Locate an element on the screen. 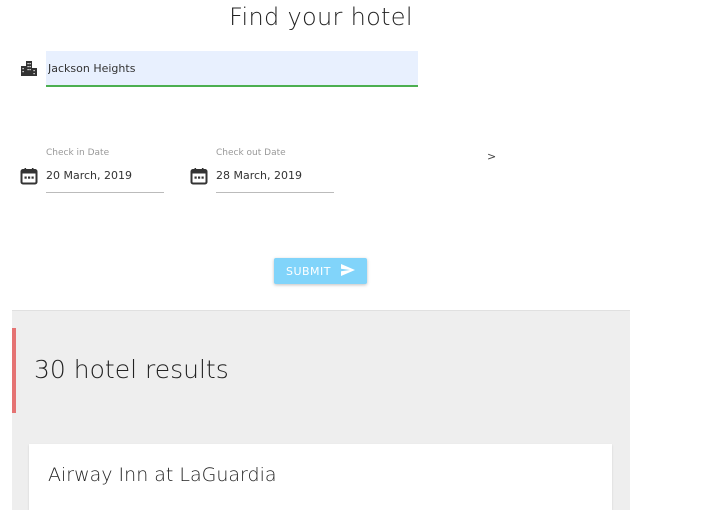 The height and width of the screenshot is (510, 723). location-input is located at coordinates (228, 68).